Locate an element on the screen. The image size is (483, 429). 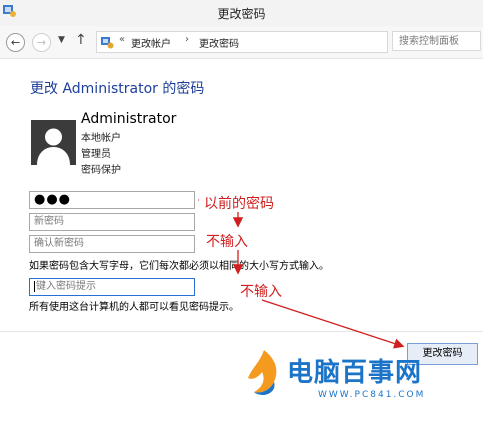
address-bar: ← → ▼ ↑ « 更改帐户 › 更改密码 ▼ ↻ 搜索控制面板 is located at coordinates (241, 42).